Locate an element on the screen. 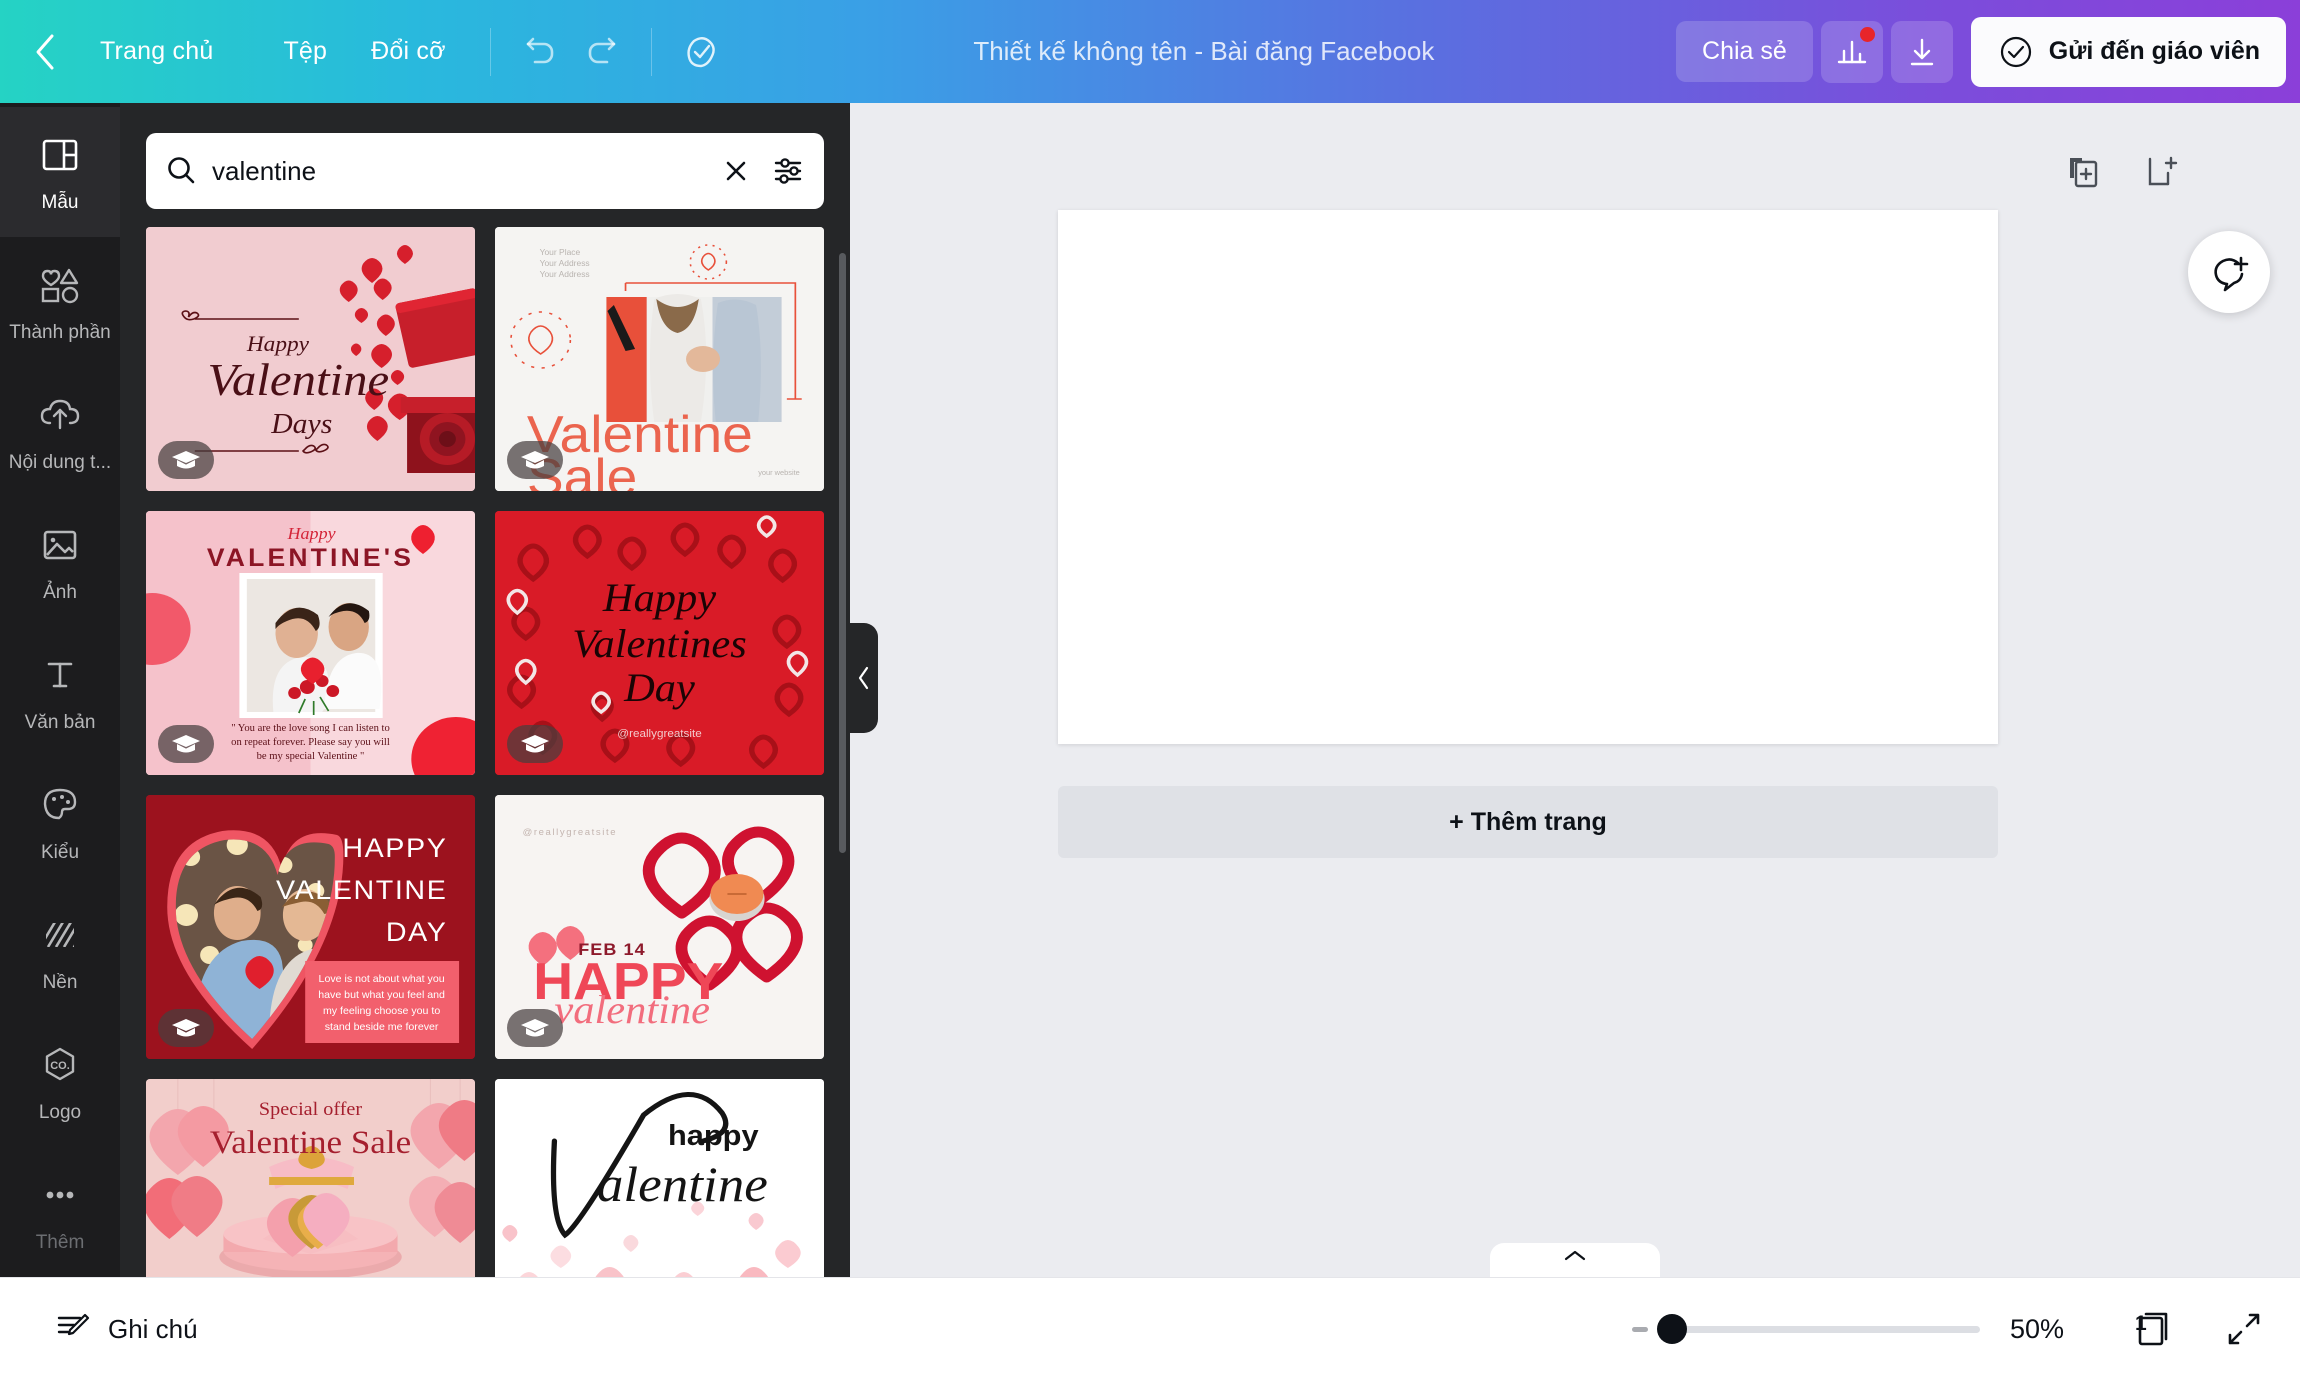 This screenshot has height=1380, width=2300. add-page-button is located at coordinates (2159, 172).